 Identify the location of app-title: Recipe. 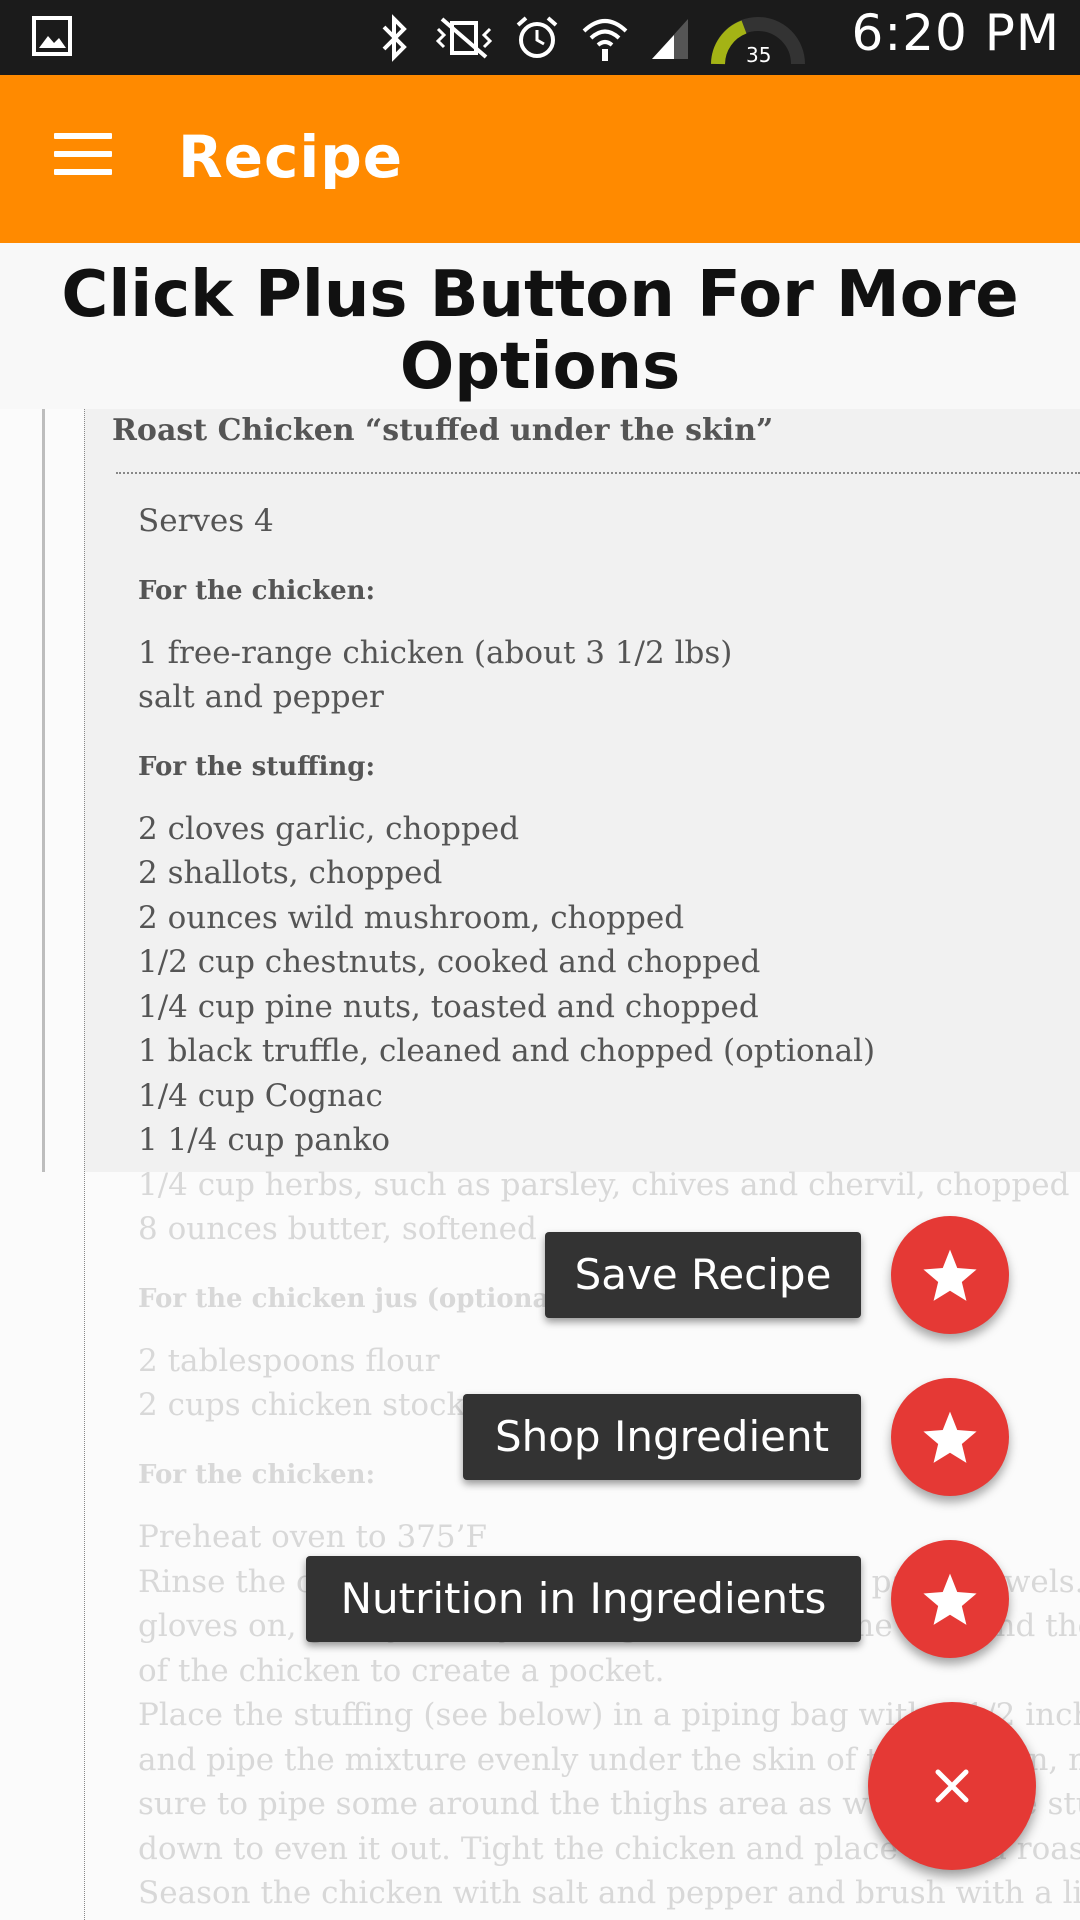
(291, 157).